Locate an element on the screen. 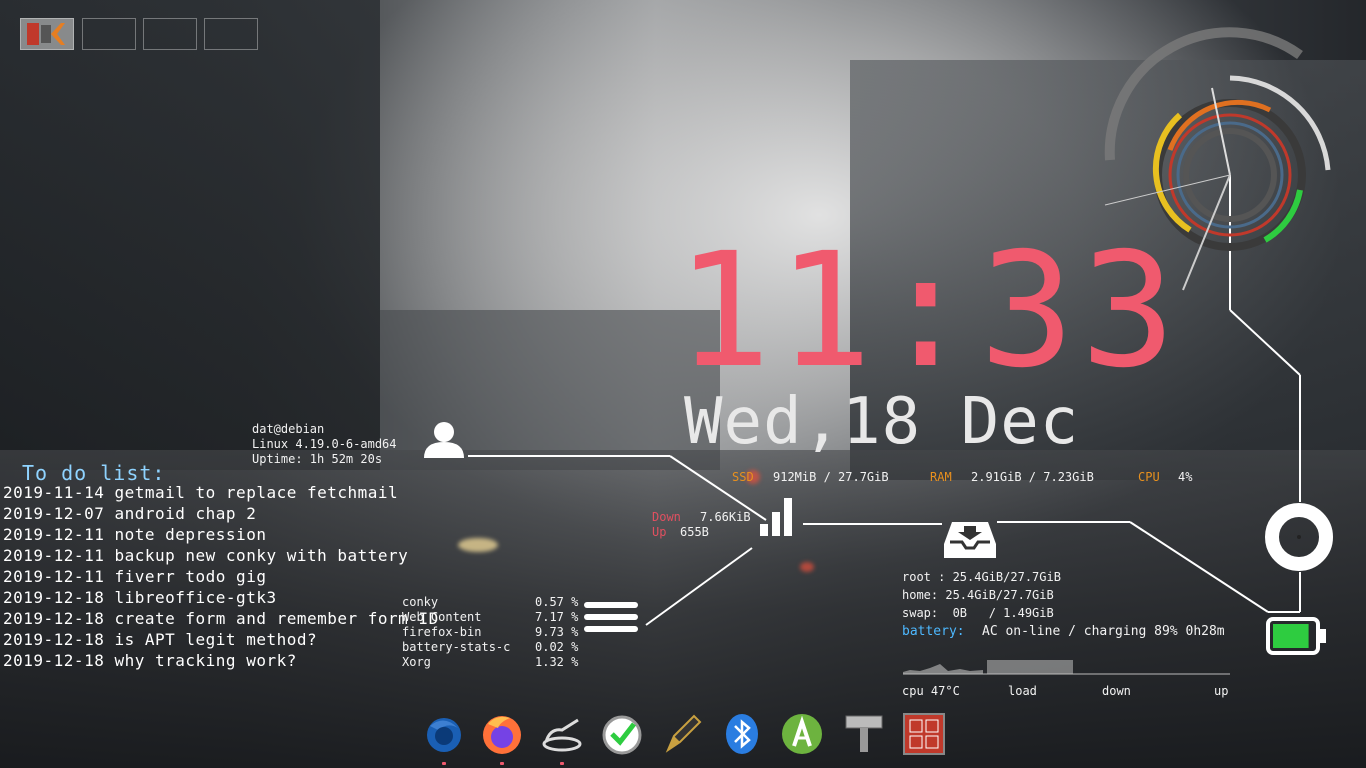 This screenshot has width=1366, height=768. process-name: firefox-bin is located at coordinates (442, 632).